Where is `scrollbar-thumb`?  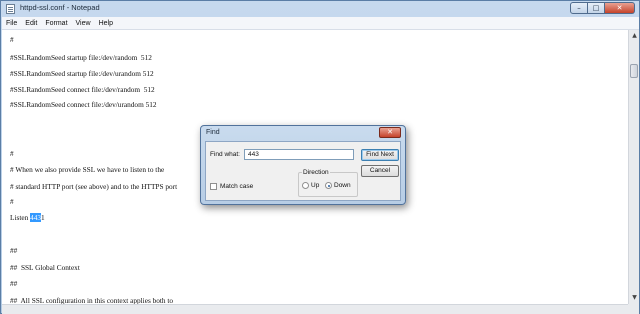 scrollbar-thumb is located at coordinates (634, 71).